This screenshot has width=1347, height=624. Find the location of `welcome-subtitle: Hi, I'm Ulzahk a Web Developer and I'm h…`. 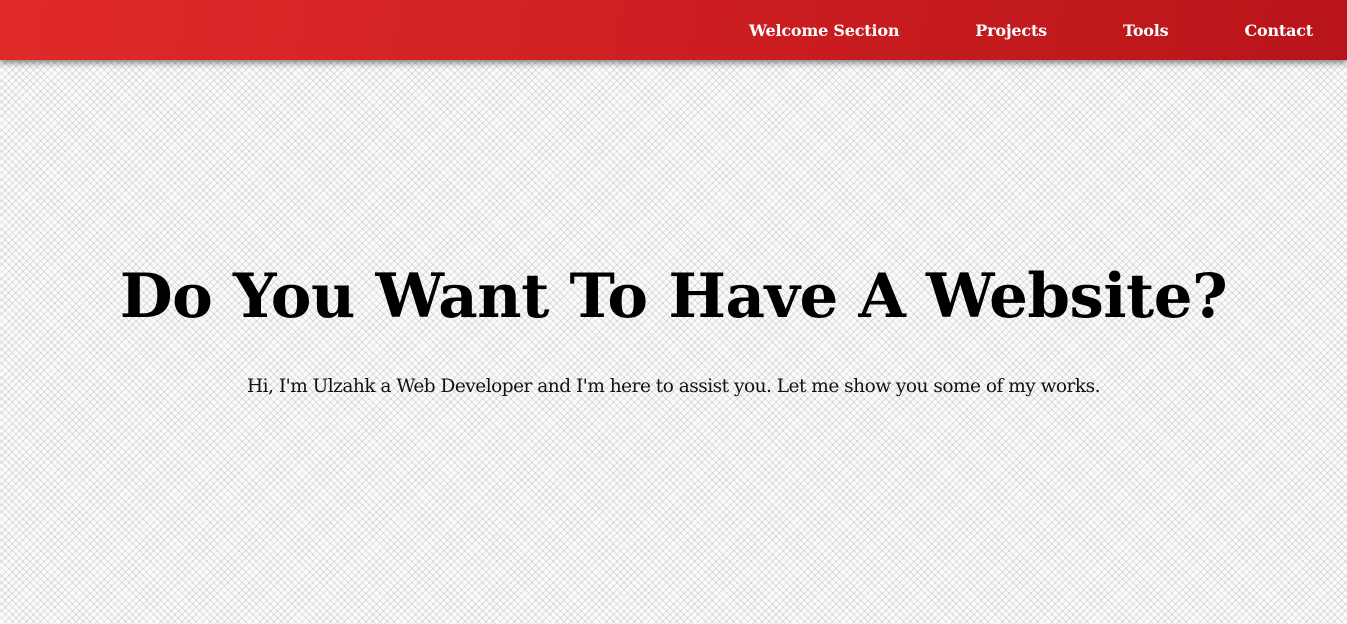

welcome-subtitle: Hi, I'm Ulzahk a Web Developer and I'm h… is located at coordinates (673, 386).